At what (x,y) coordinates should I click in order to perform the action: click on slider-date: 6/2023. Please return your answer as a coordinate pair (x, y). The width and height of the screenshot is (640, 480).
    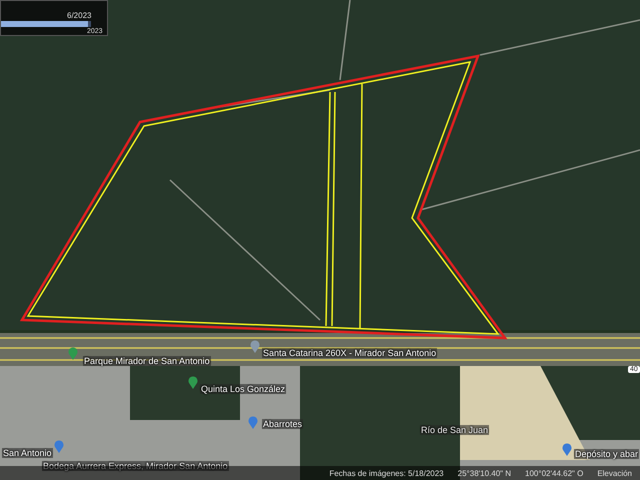
    Looking at the image, I should click on (79, 15).